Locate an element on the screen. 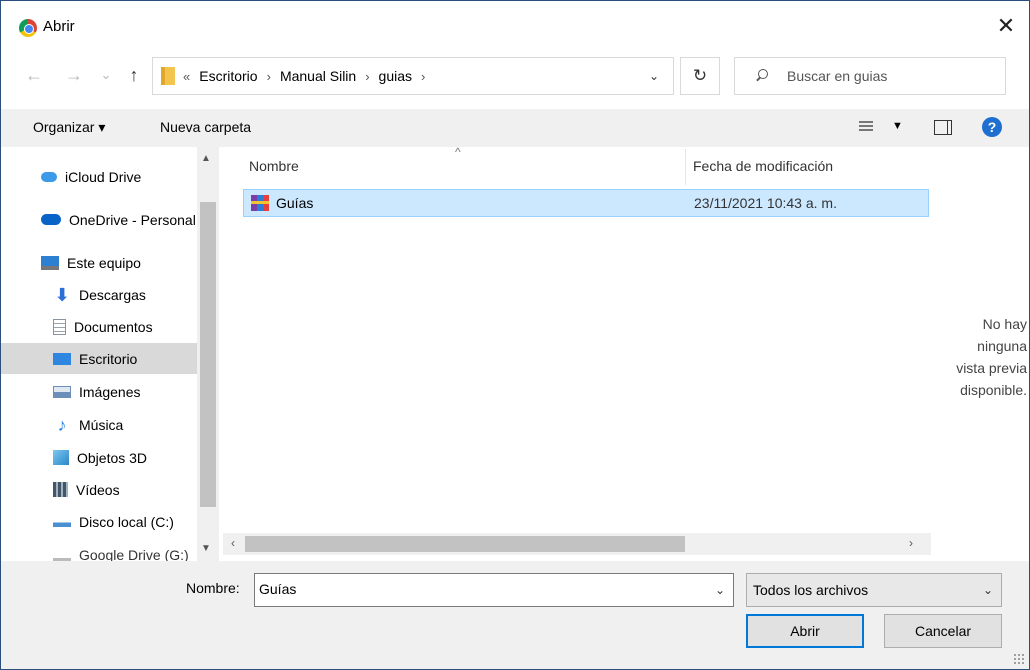  sidebar-item-descargas: ⬇ Descargas is located at coordinates (99, 294).